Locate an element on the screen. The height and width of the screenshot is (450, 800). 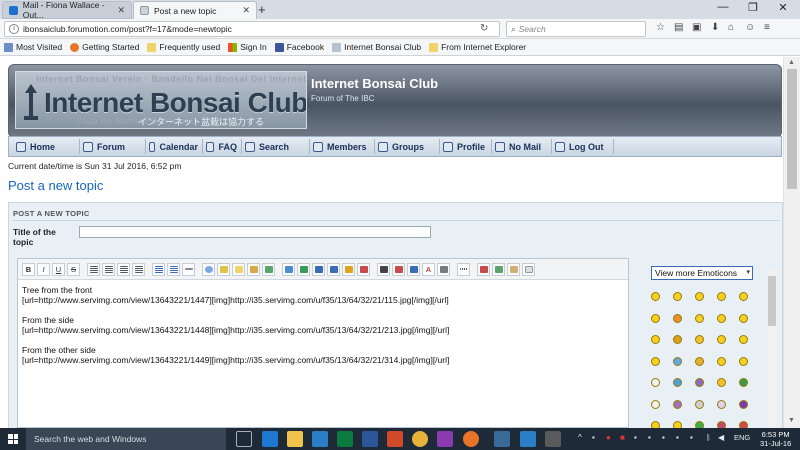
search-bar: ⌕ Search is located at coordinates (576, 29).